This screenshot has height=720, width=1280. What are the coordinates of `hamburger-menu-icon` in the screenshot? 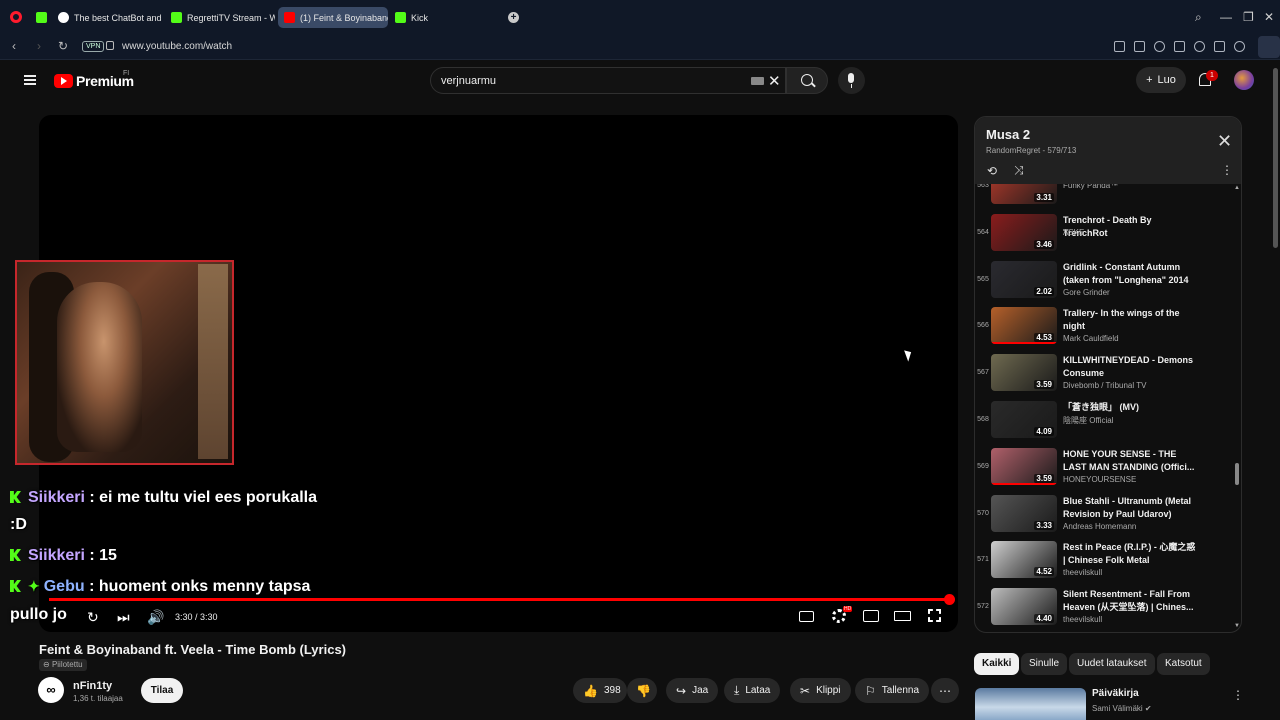 It's located at (30, 80).